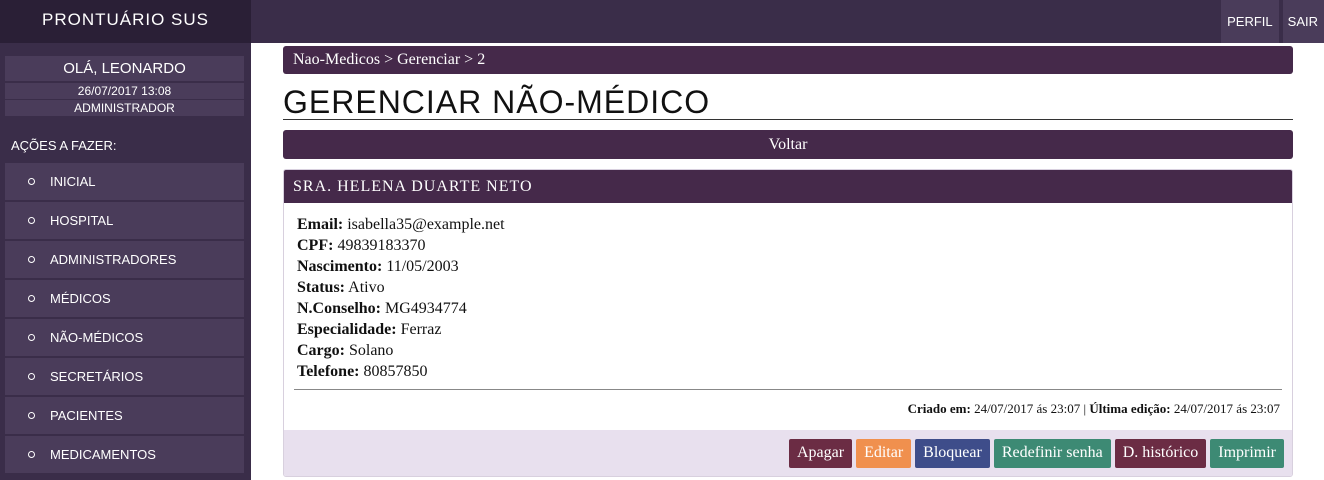 The image size is (1324, 480). Describe the element at coordinates (1247, 453) in the screenshot. I see `print-button: Imprimir` at that location.